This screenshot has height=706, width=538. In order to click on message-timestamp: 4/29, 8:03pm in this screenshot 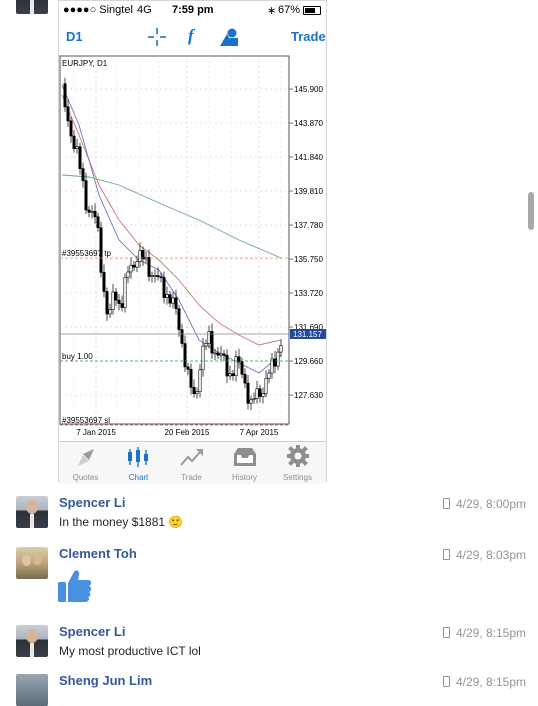, I will do `click(484, 555)`.